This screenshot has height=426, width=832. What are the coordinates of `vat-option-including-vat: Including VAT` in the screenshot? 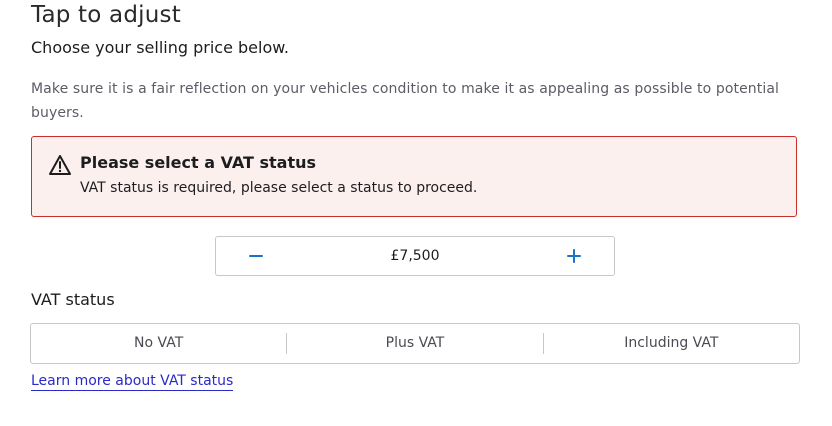 It's located at (671, 343).